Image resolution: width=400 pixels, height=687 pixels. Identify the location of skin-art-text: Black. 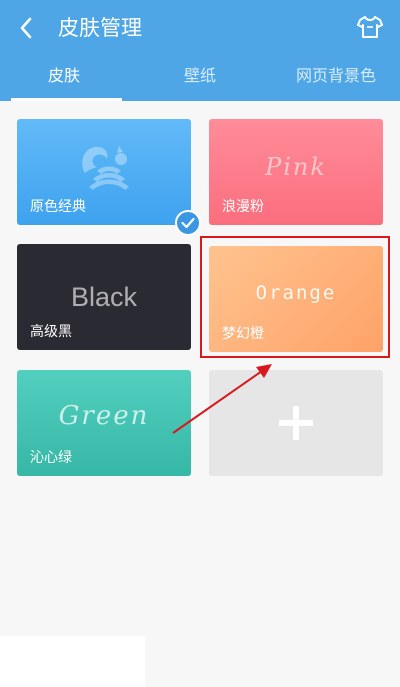
(104, 297).